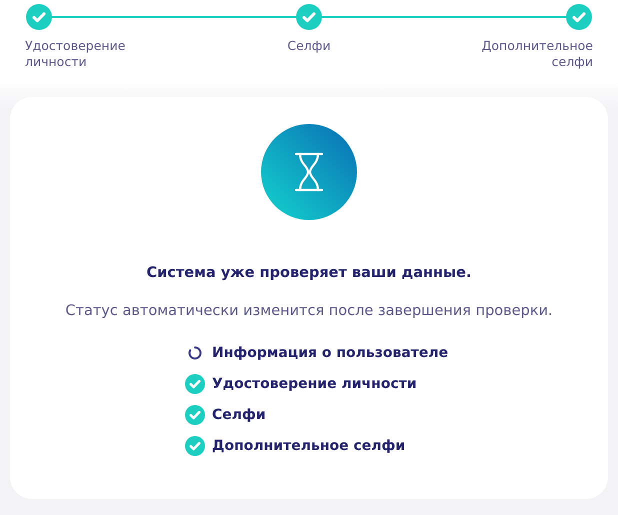 Image resolution: width=618 pixels, height=515 pixels. What do you see at coordinates (309, 311) in the screenshot?
I see `status-description: Статус автоматически изменится после завершения проверки.` at bounding box center [309, 311].